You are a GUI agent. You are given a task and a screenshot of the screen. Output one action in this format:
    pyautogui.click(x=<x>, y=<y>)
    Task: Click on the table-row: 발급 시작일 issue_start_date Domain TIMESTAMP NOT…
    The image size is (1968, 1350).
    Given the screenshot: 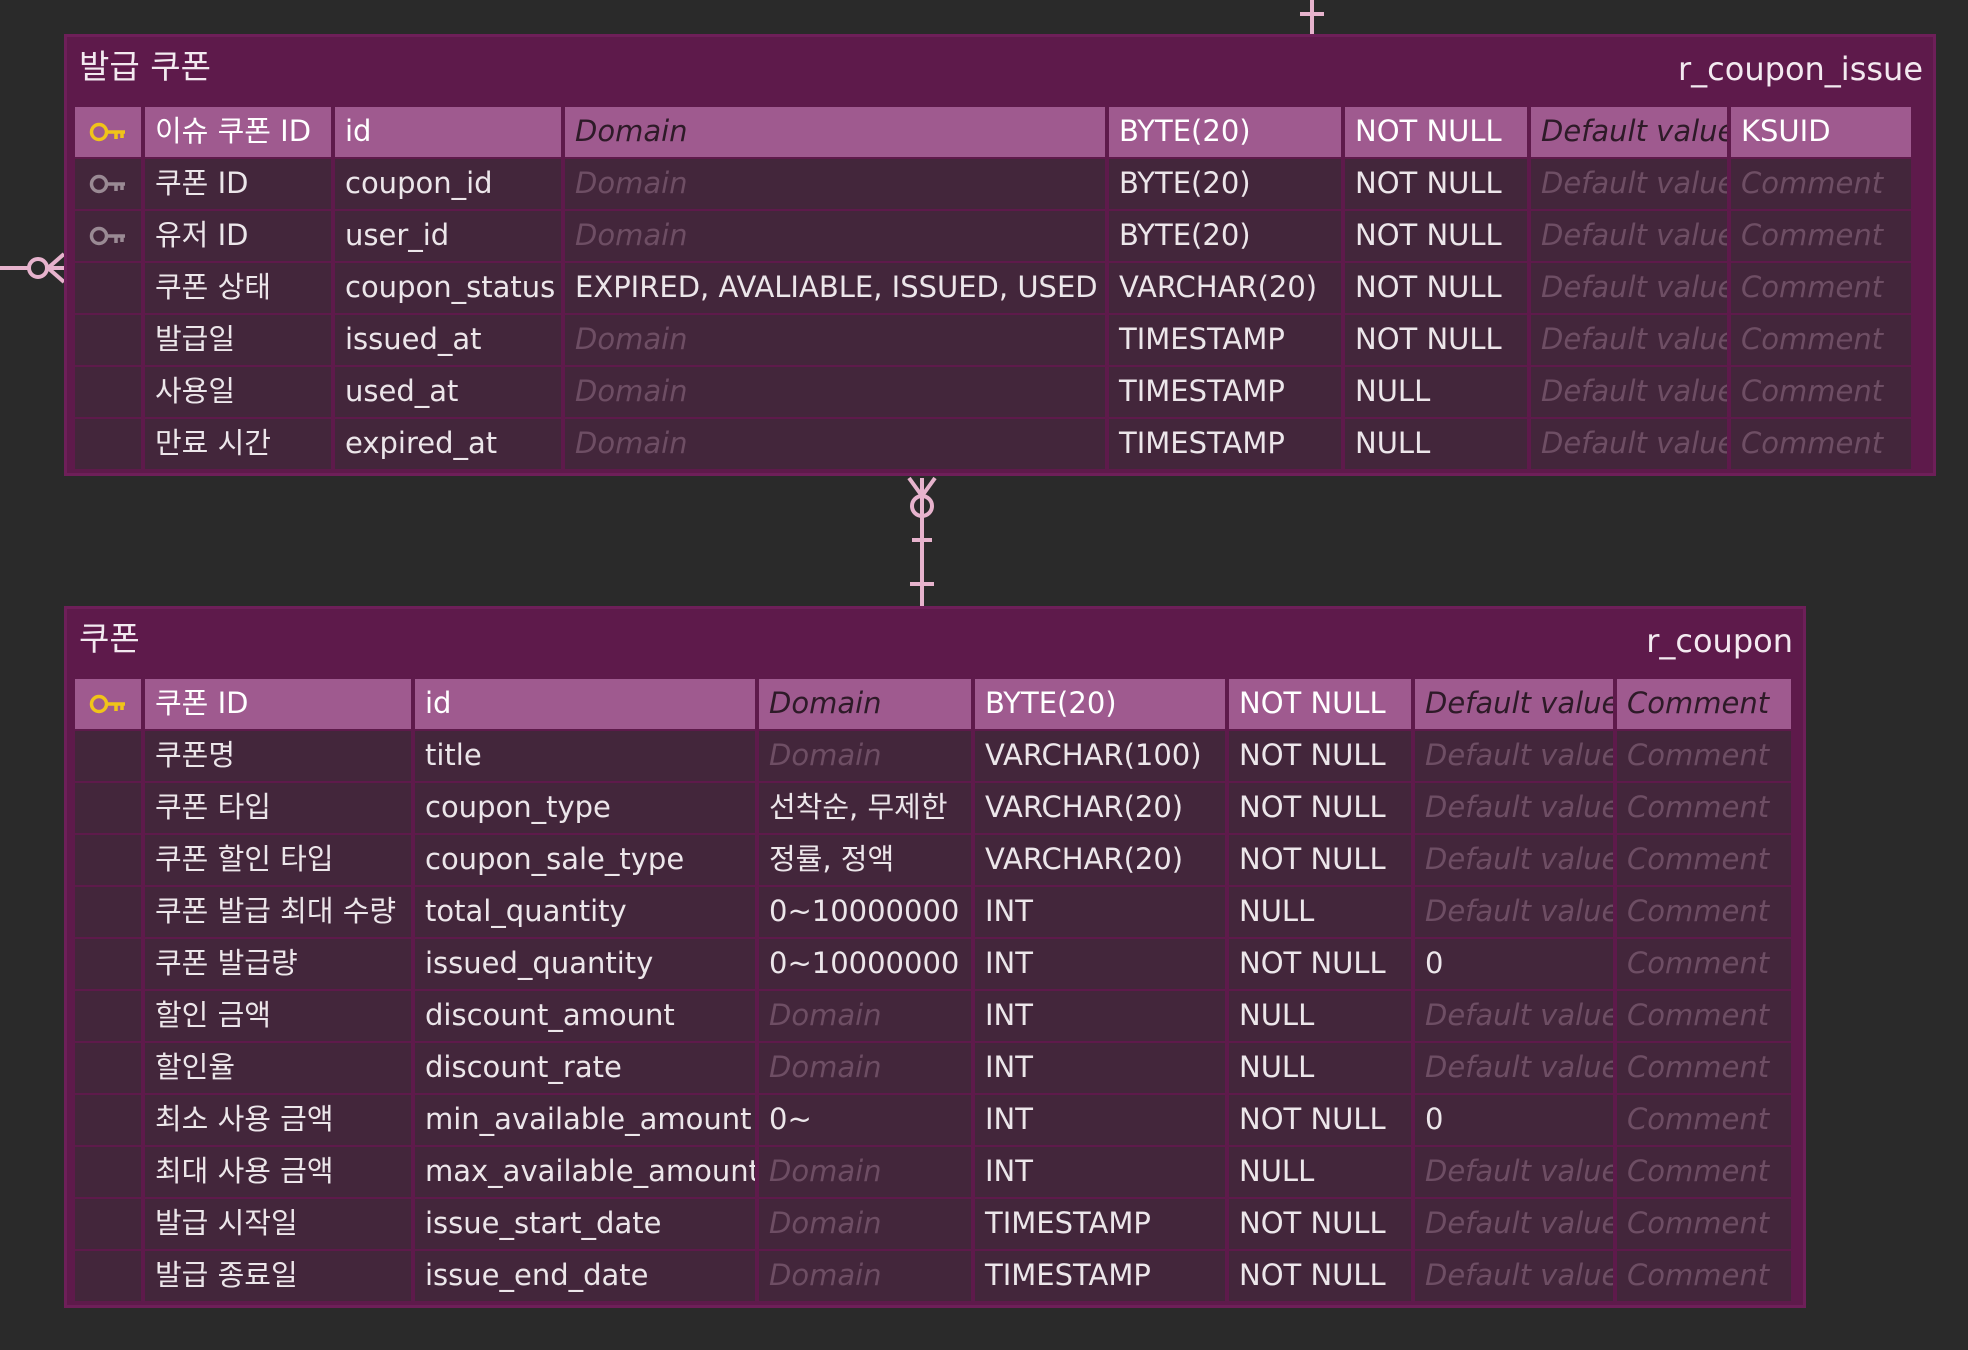 What is the action you would take?
    pyautogui.click(x=935, y=1225)
    